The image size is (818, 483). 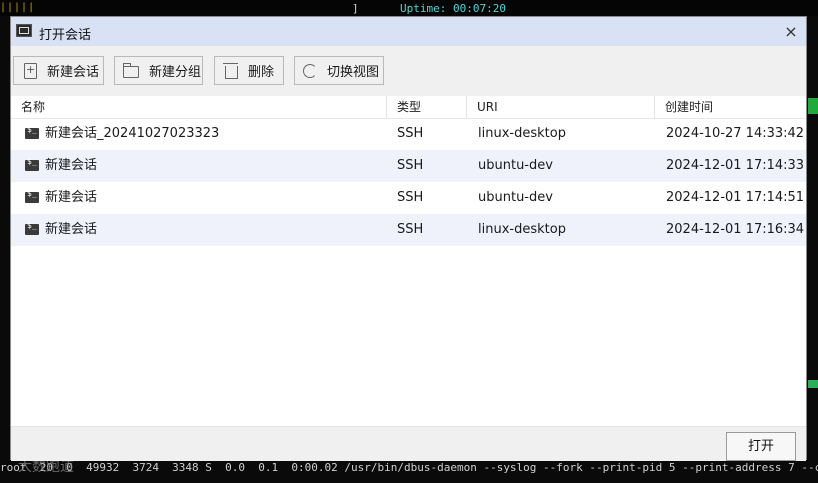 What do you see at coordinates (408, 31) in the screenshot?
I see `dialog-titlebar: 打开会话 ×` at bounding box center [408, 31].